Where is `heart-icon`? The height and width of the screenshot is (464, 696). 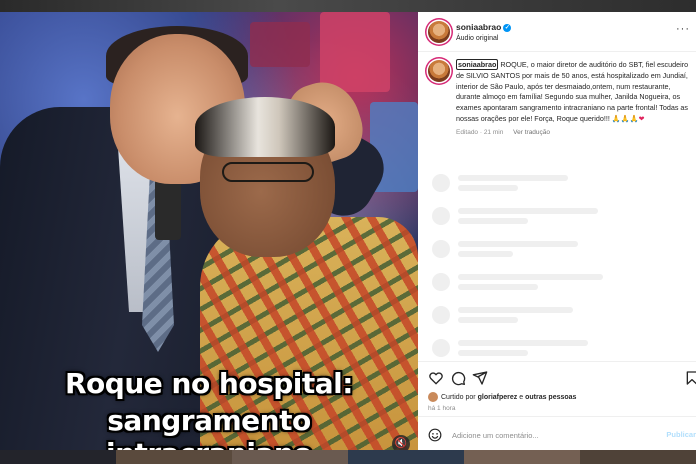 heart-icon is located at coordinates (436, 378).